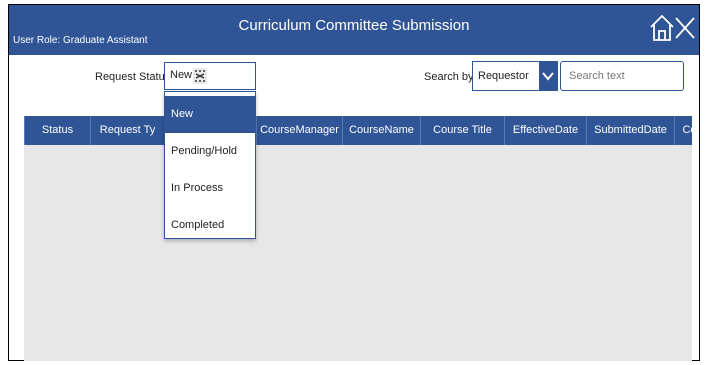  What do you see at coordinates (210, 76) in the screenshot?
I see `request-status-dropdown: New` at bounding box center [210, 76].